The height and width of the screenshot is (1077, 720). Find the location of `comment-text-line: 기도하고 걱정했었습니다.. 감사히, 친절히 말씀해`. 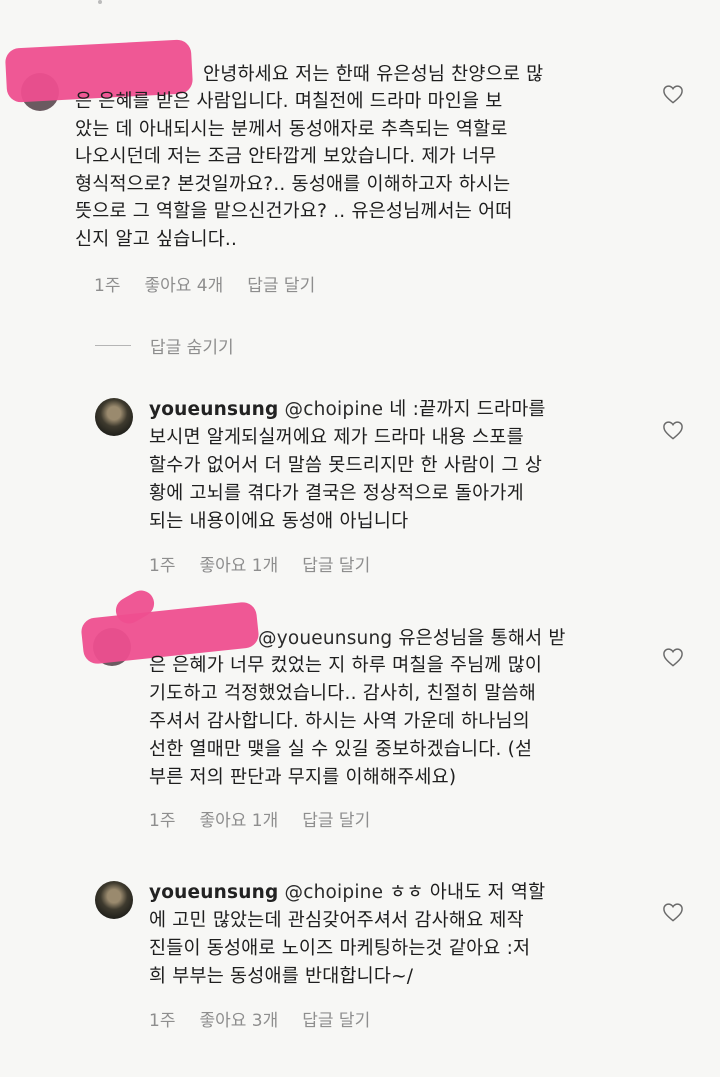

comment-text-line: 기도하고 걱정했었습니다.. 감사히, 친절히 말씀해 is located at coordinates (342, 693).